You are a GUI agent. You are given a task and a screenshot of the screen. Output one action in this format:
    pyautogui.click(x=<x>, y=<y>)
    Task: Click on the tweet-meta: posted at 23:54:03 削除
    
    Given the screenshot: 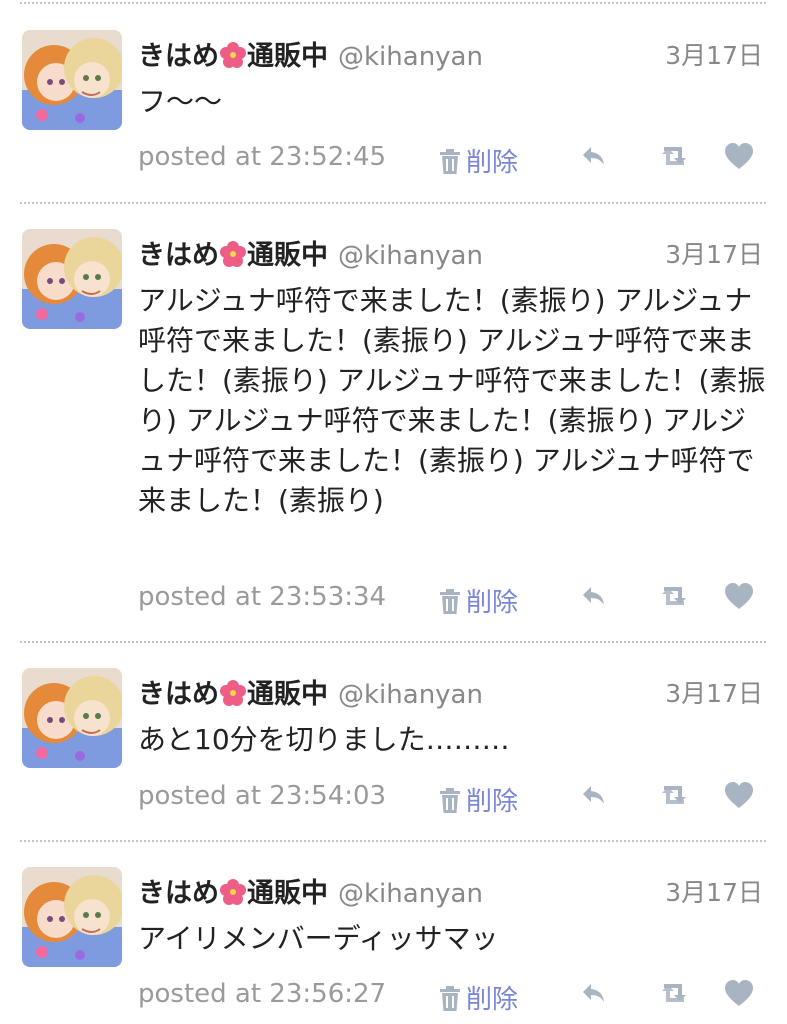 What is the action you would take?
    pyautogui.click(x=453, y=799)
    